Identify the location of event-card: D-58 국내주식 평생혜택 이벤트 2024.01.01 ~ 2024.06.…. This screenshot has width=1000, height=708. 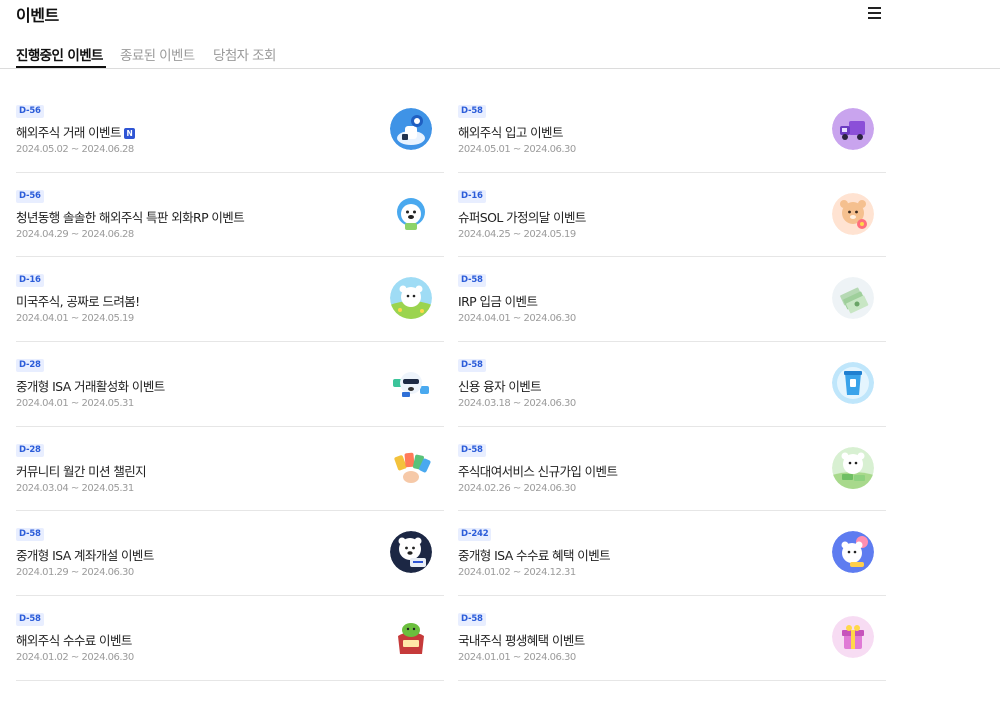
(672, 638).